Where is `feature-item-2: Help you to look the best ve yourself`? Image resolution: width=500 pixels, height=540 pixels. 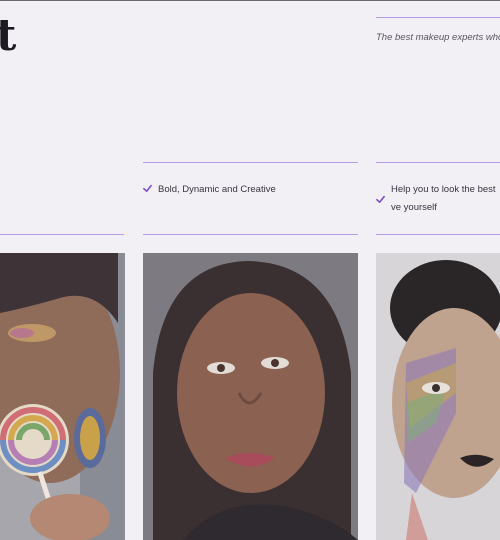
feature-item-2: Help you to look the best ve yourself is located at coordinates (436, 199).